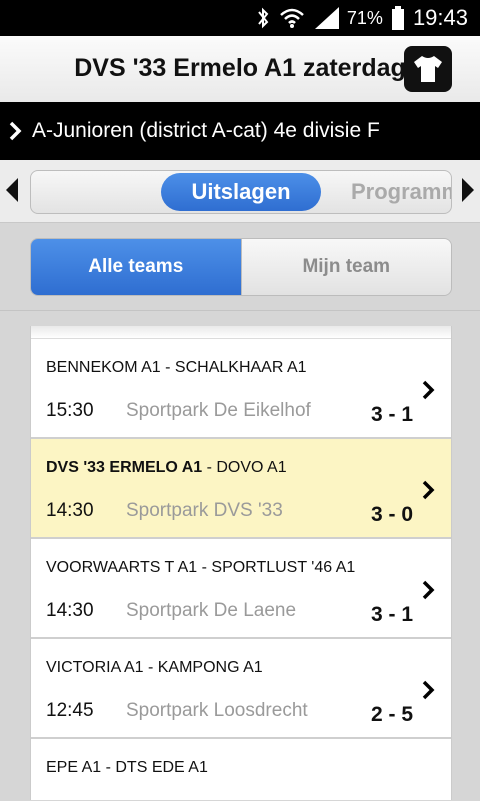 This screenshot has height=801, width=480. What do you see at coordinates (326, 18) in the screenshot?
I see `signal-icon` at bounding box center [326, 18].